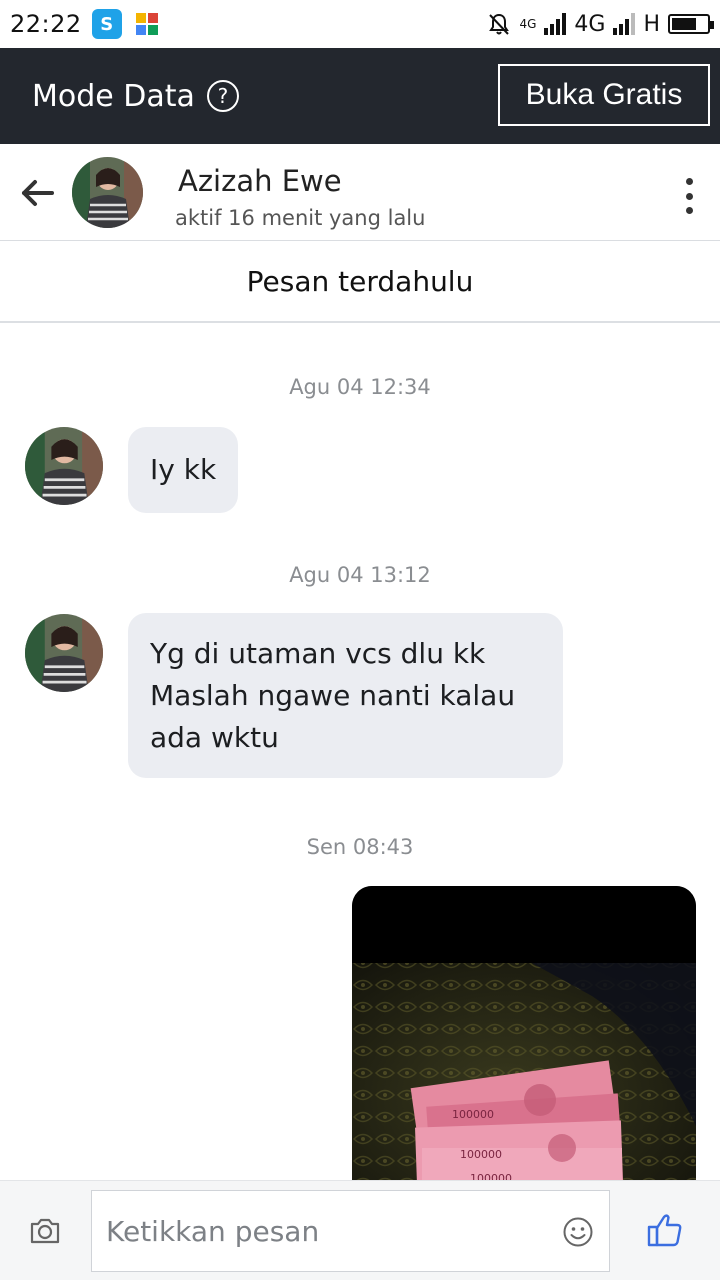 This screenshot has height=1280, width=720. Describe the element at coordinates (147, 24) in the screenshot. I see `app-puzzle-icon` at that location.